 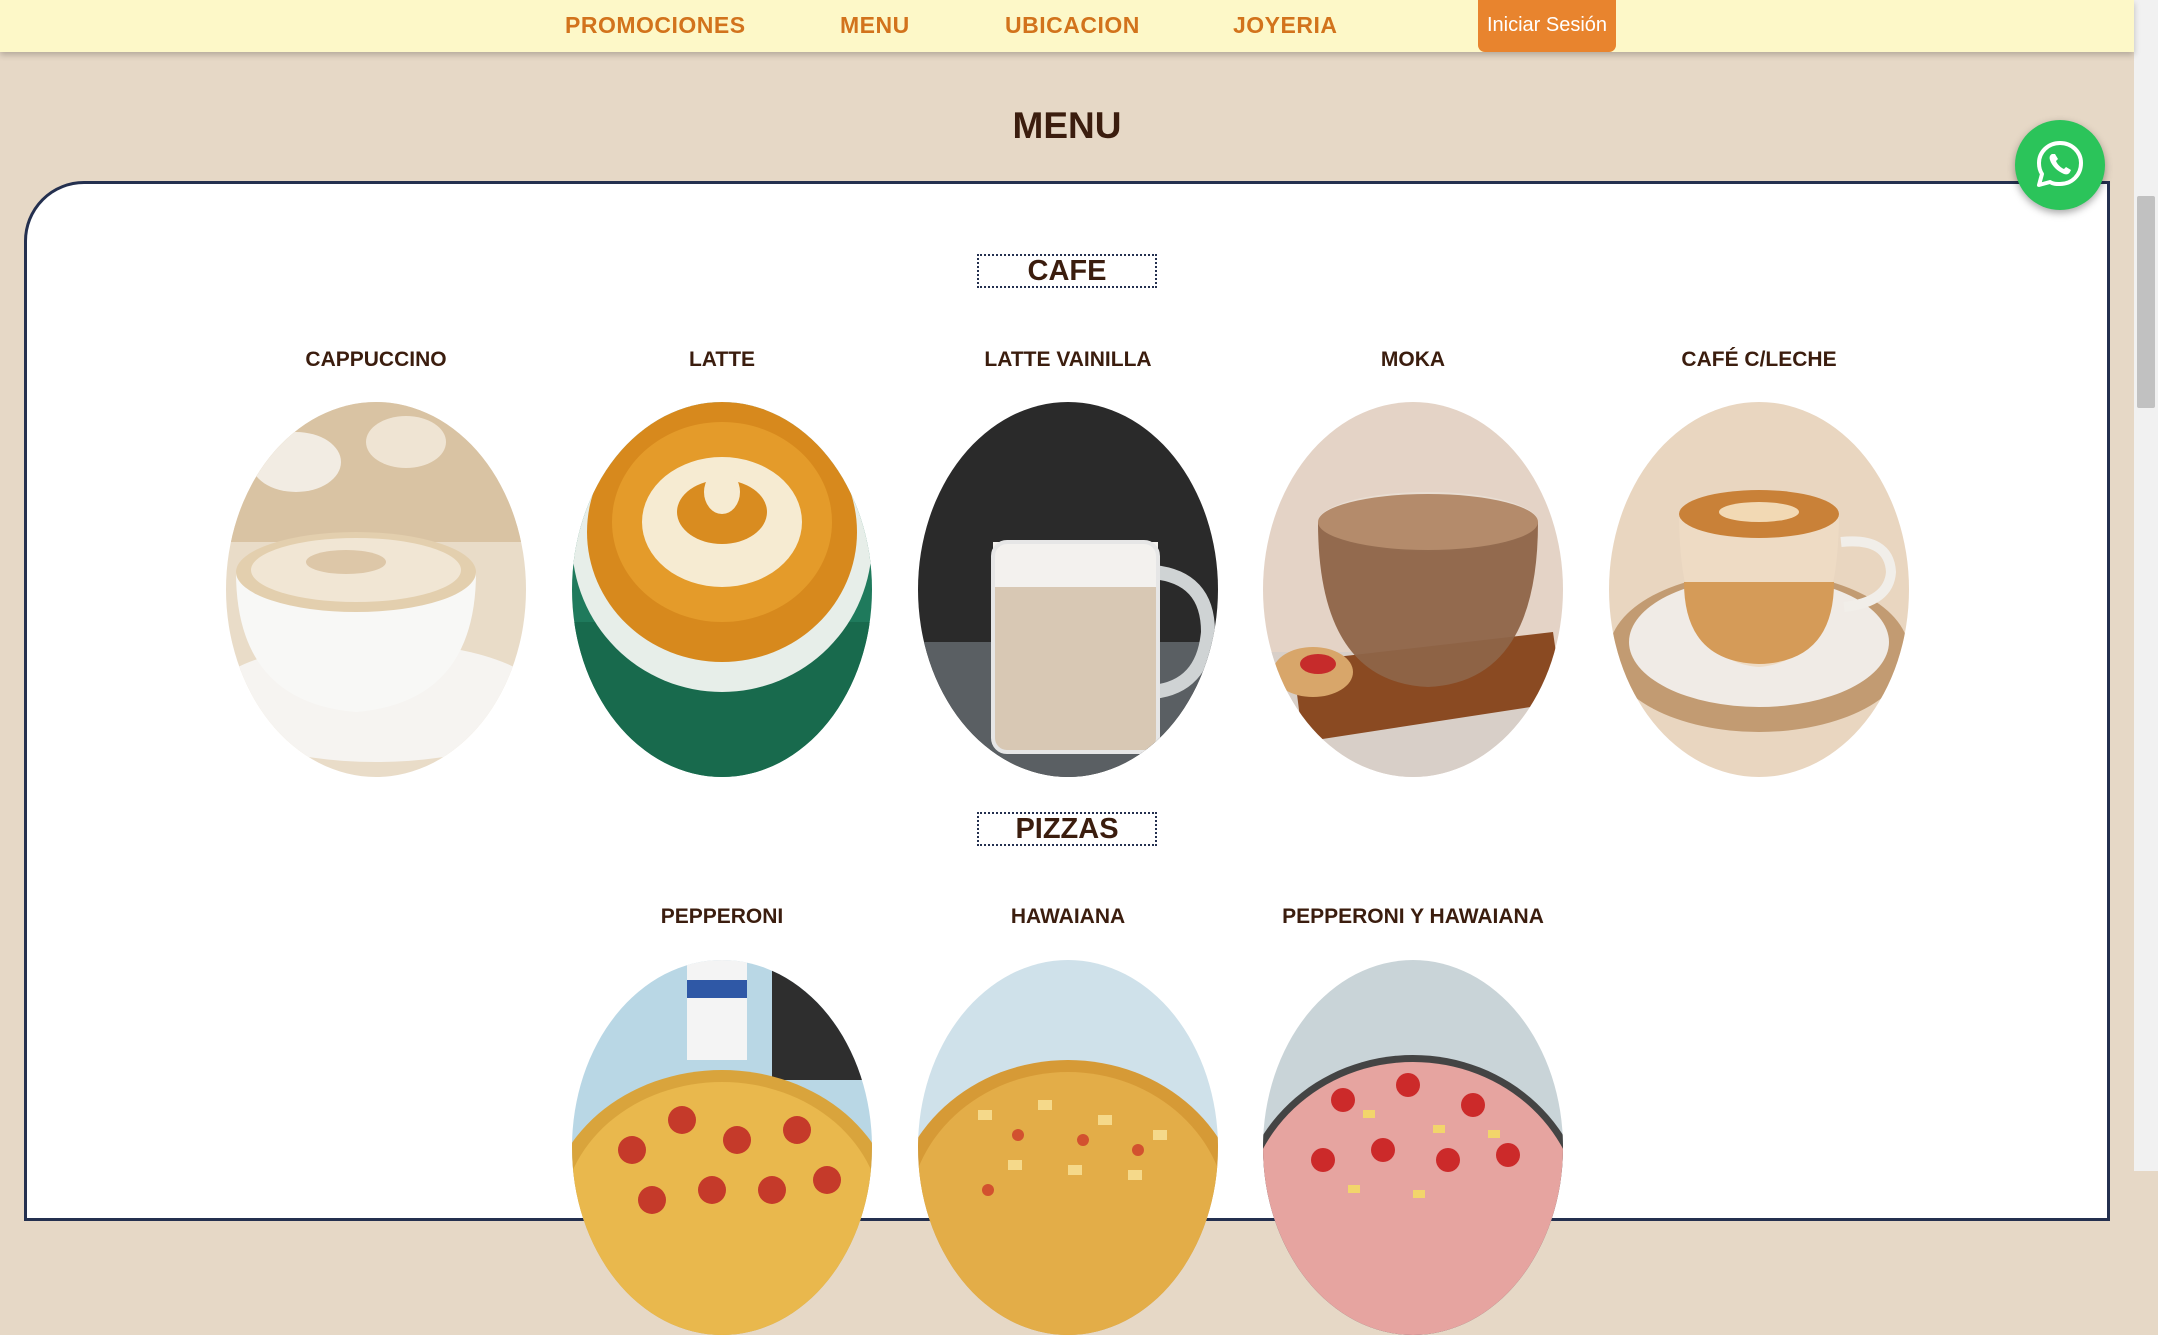 What do you see at coordinates (722, 916) in the screenshot?
I see `item-name-pepperoni: PEPPERONI` at bounding box center [722, 916].